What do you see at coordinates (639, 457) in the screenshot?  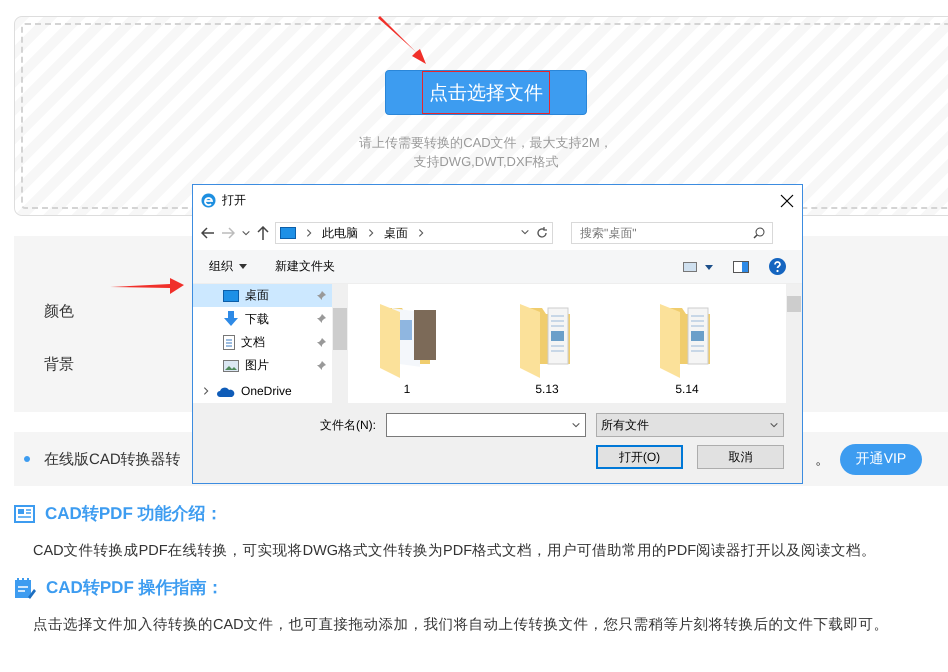 I see `dialog-button: 打开(O)` at bounding box center [639, 457].